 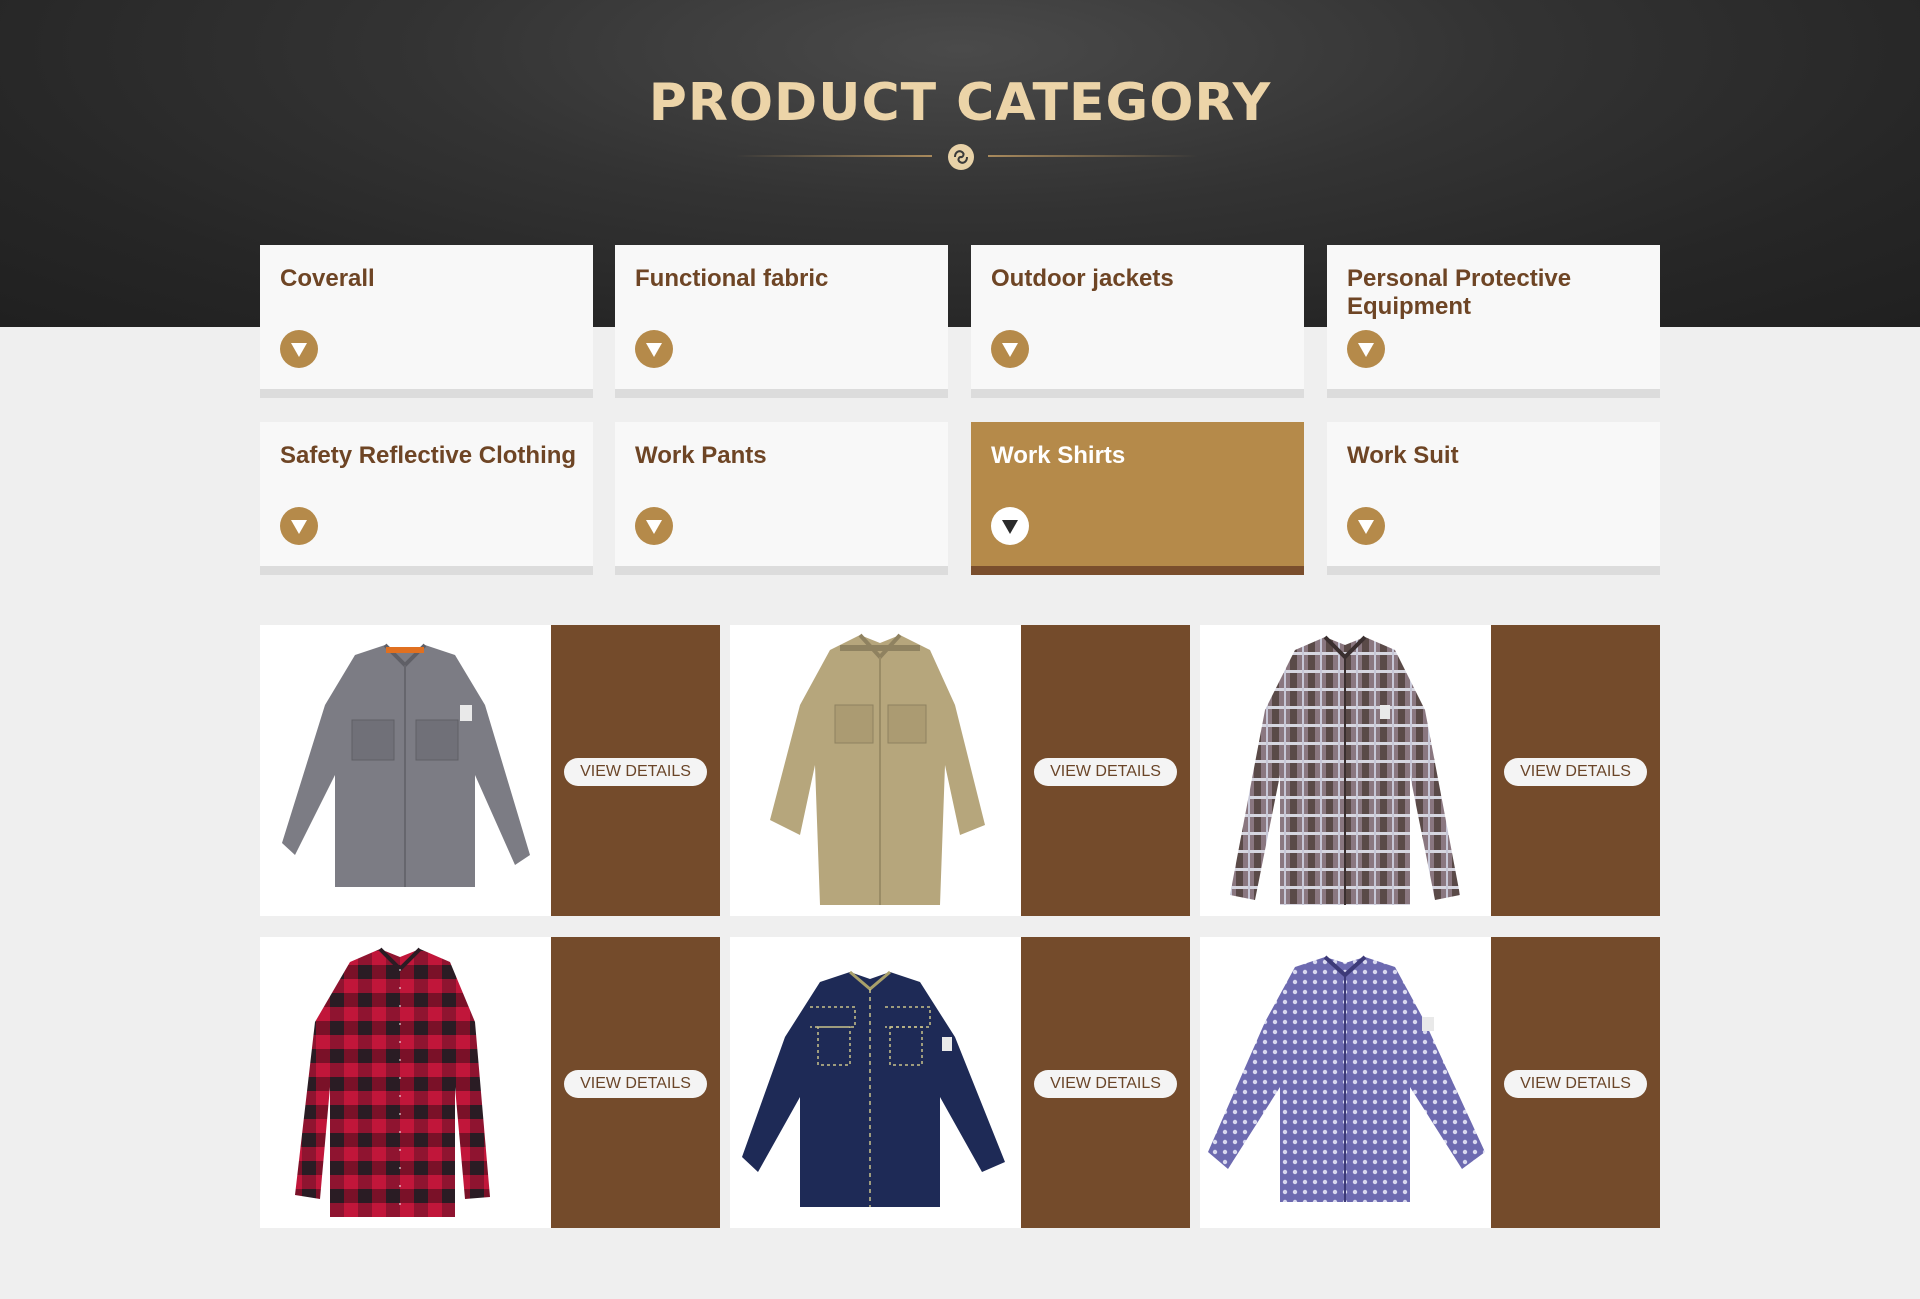 What do you see at coordinates (961, 157) in the screenshot?
I see `knot-emblem-icon` at bounding box center [961, 157].